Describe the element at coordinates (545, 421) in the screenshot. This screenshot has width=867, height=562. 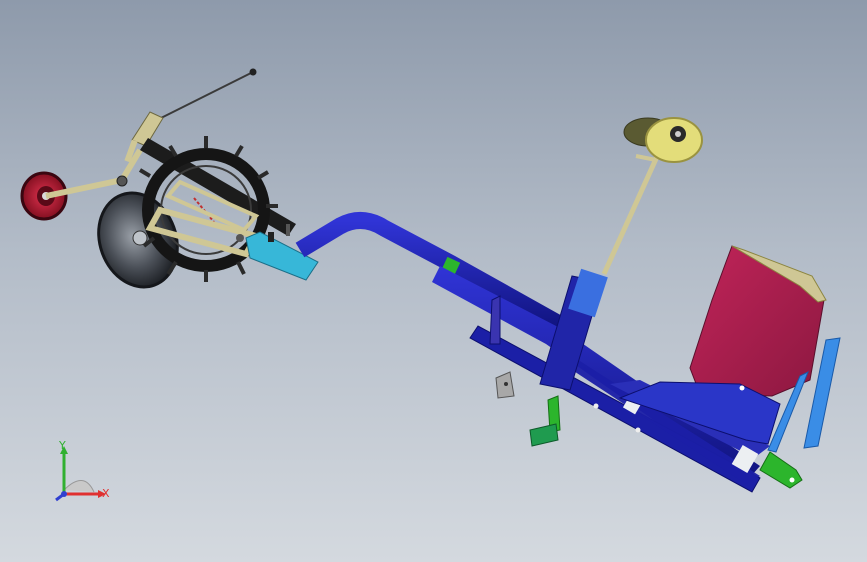
I see `foot-lever` at that location.